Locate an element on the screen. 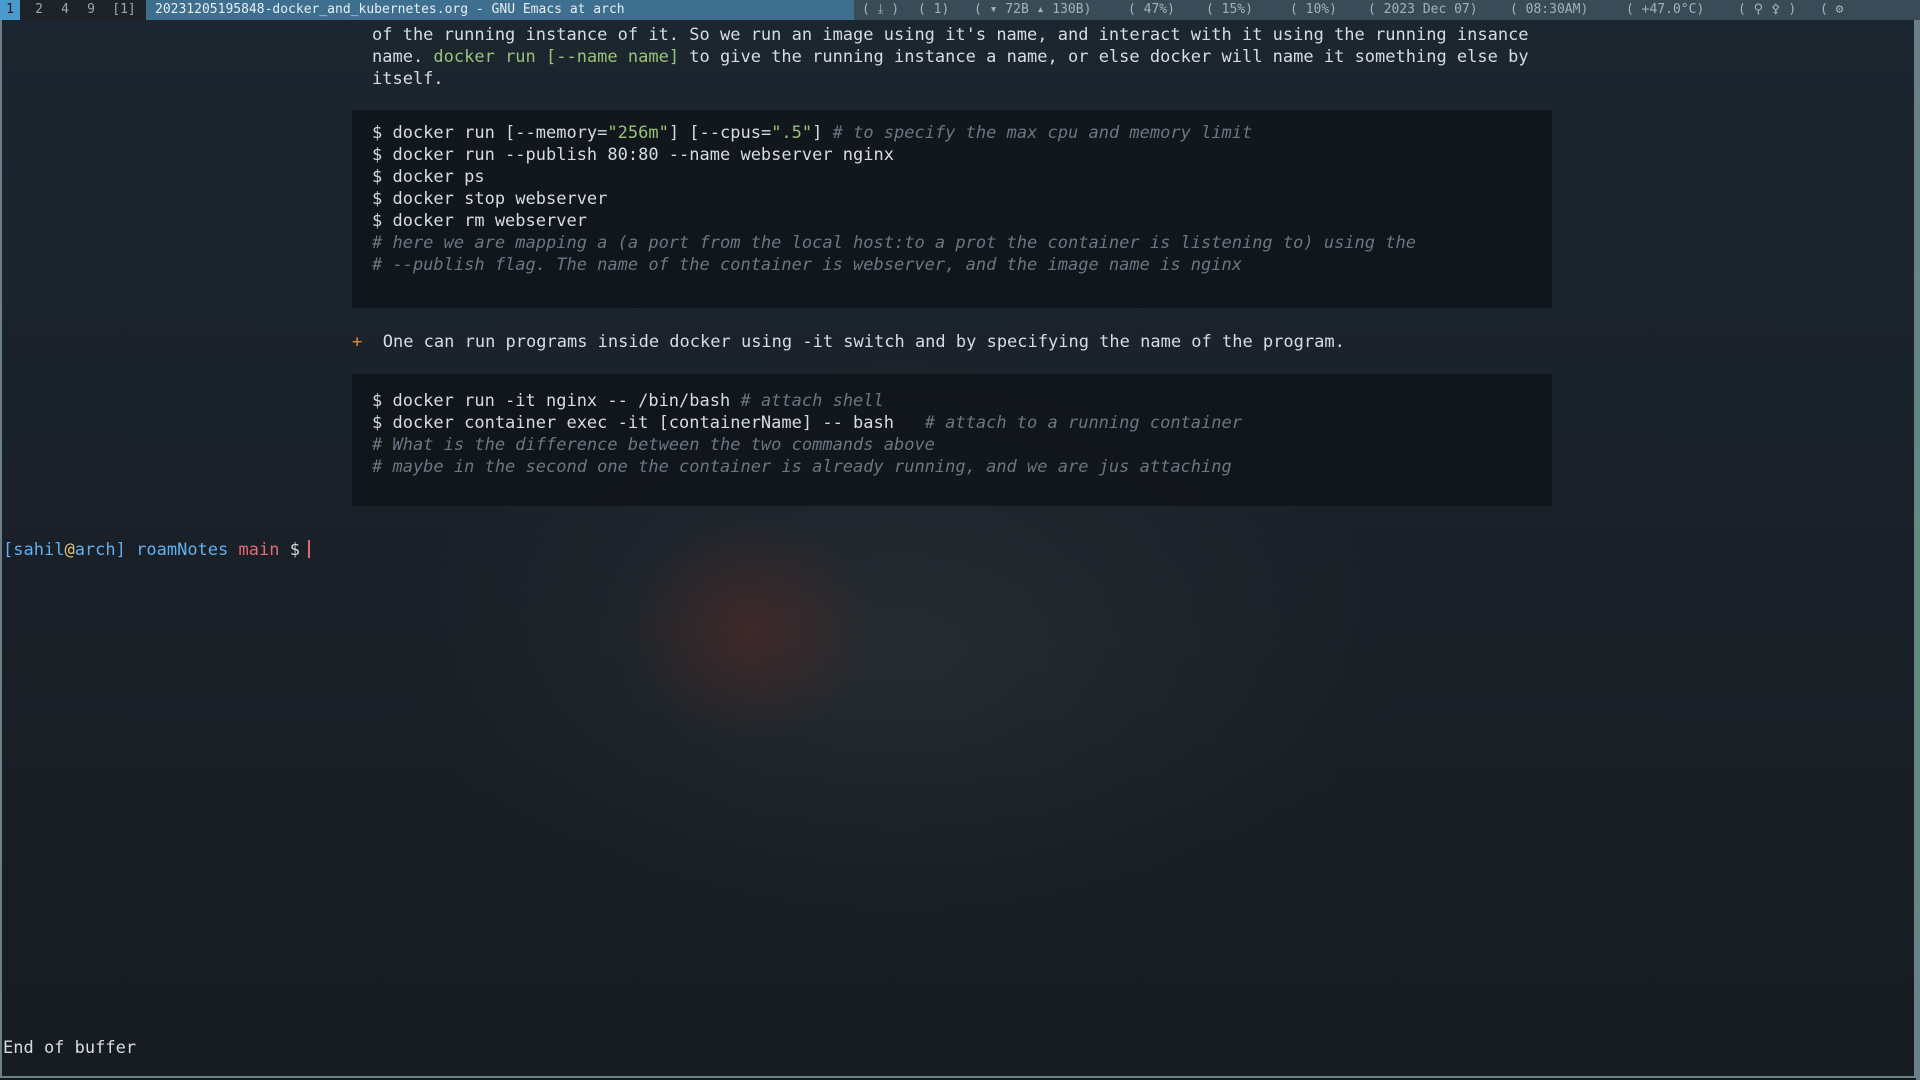 The image size is (1920, 1080). clock-module: ( 08:30AM) is located at coordinates (1549, 10).